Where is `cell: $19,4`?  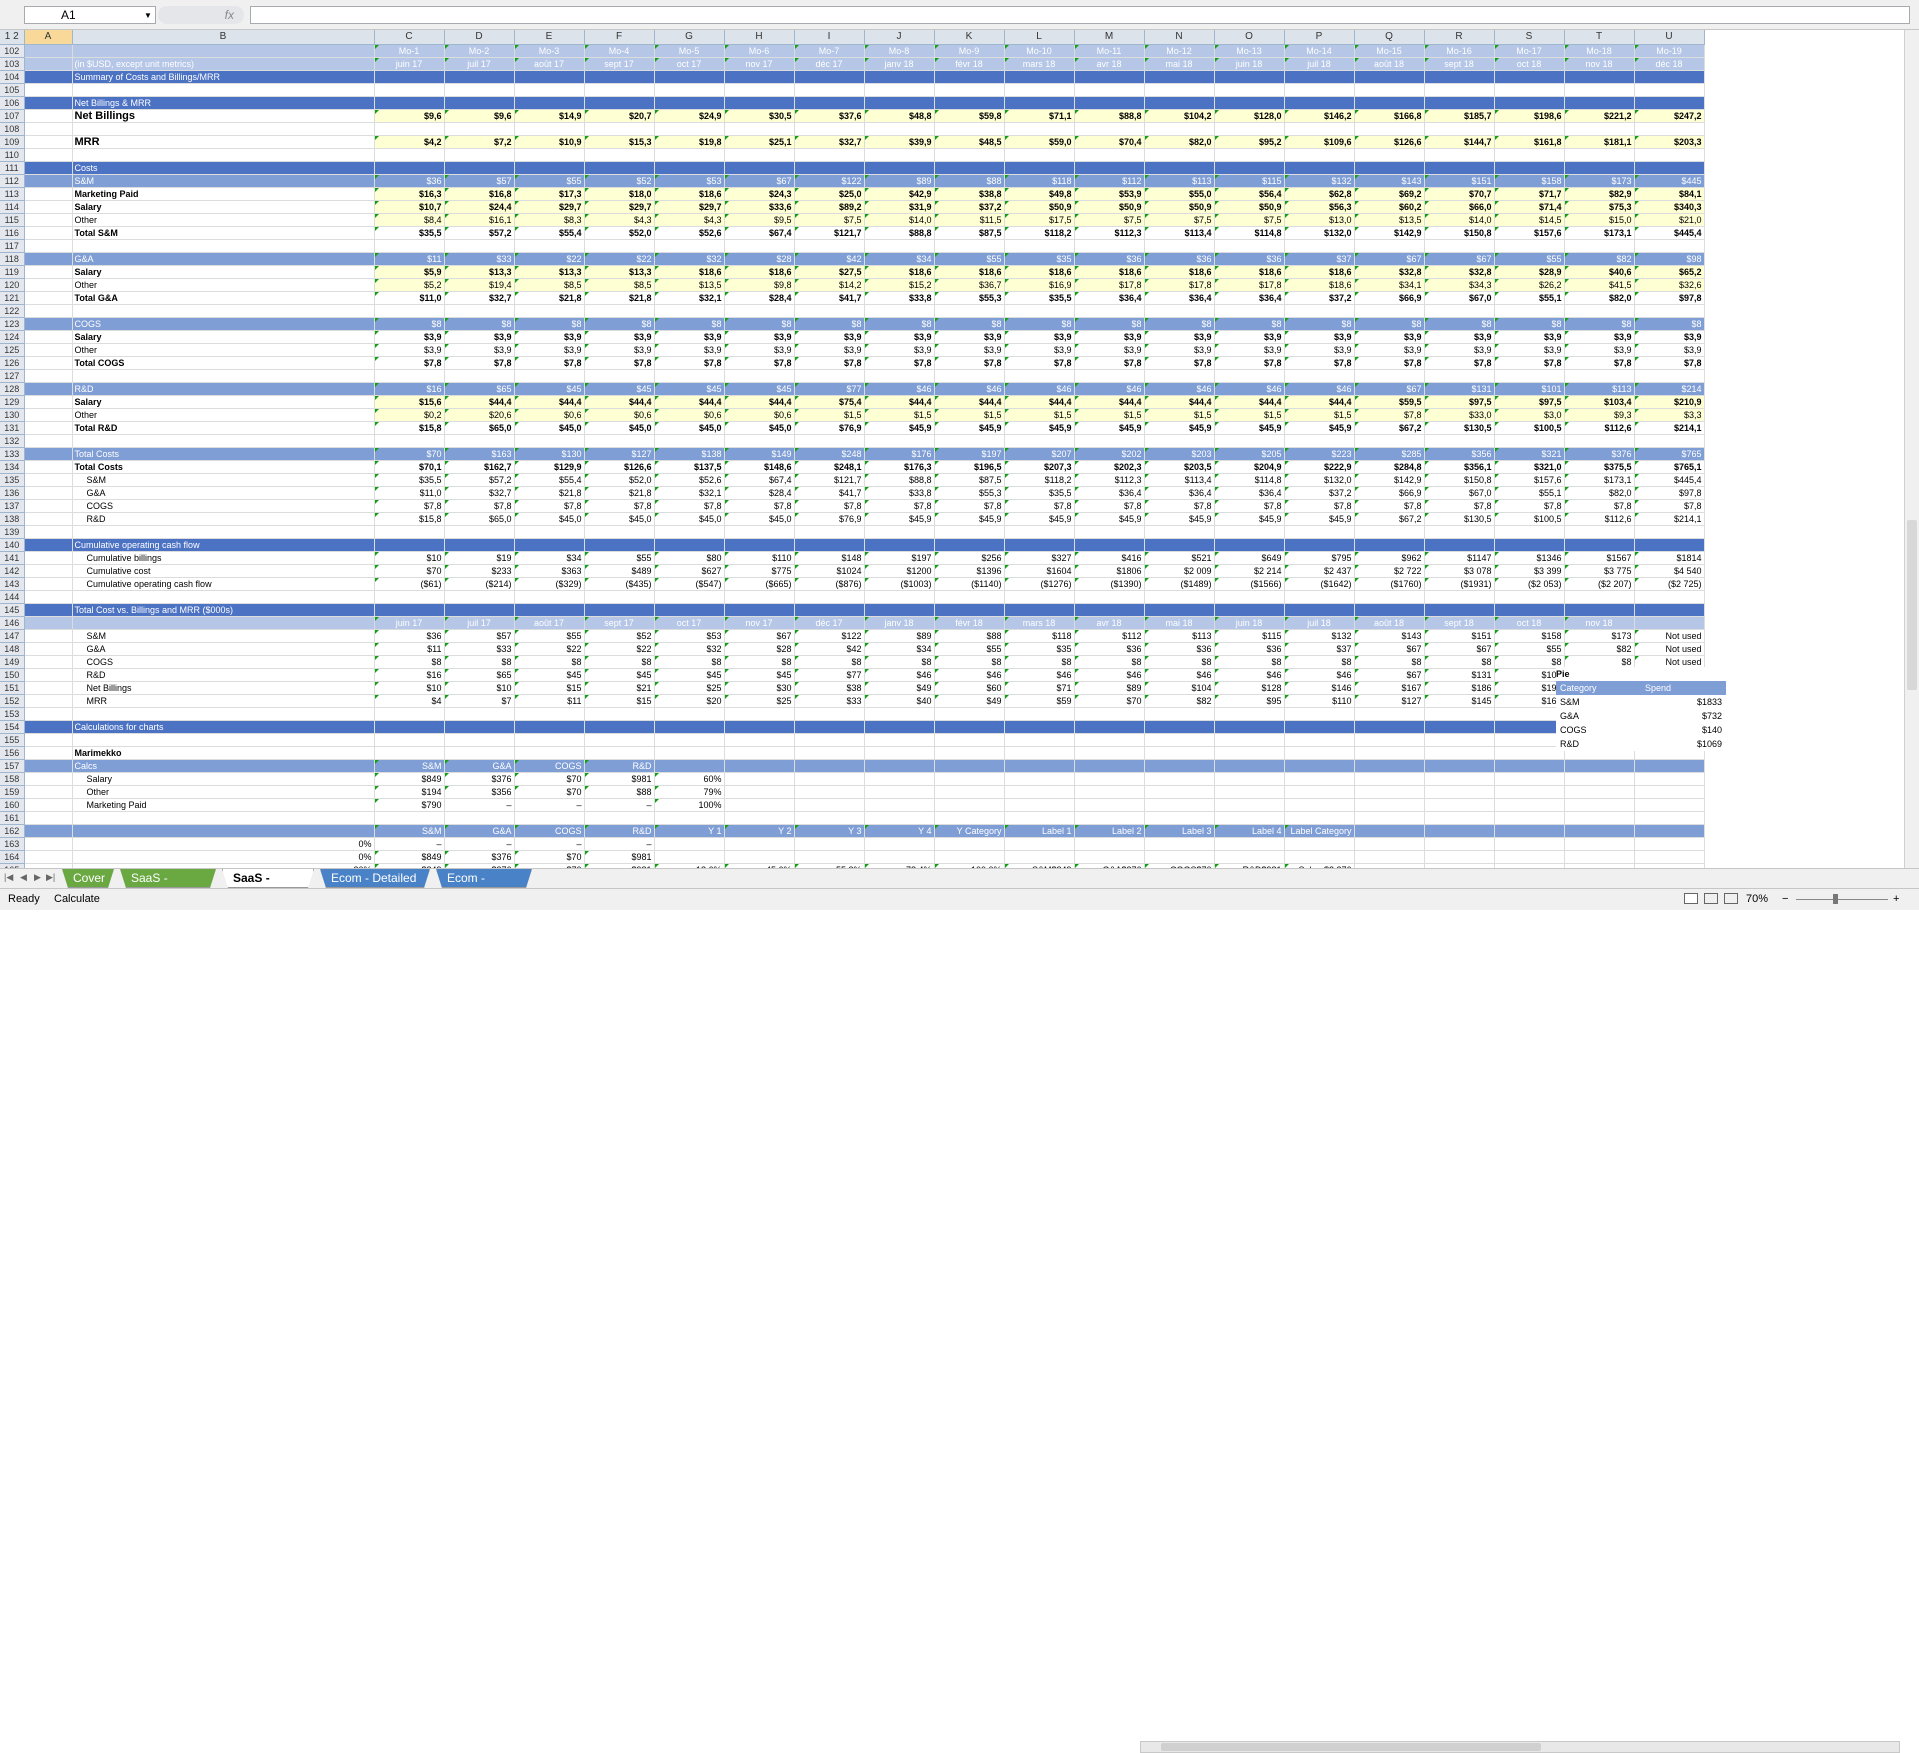 cell: $19,4 is located at coordinates (479, 285).